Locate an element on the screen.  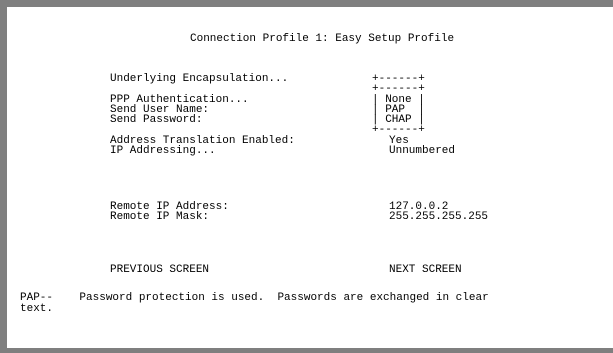
previous-screen-button: PREVIOUS SCREEN is located at coordinates (159, 270).